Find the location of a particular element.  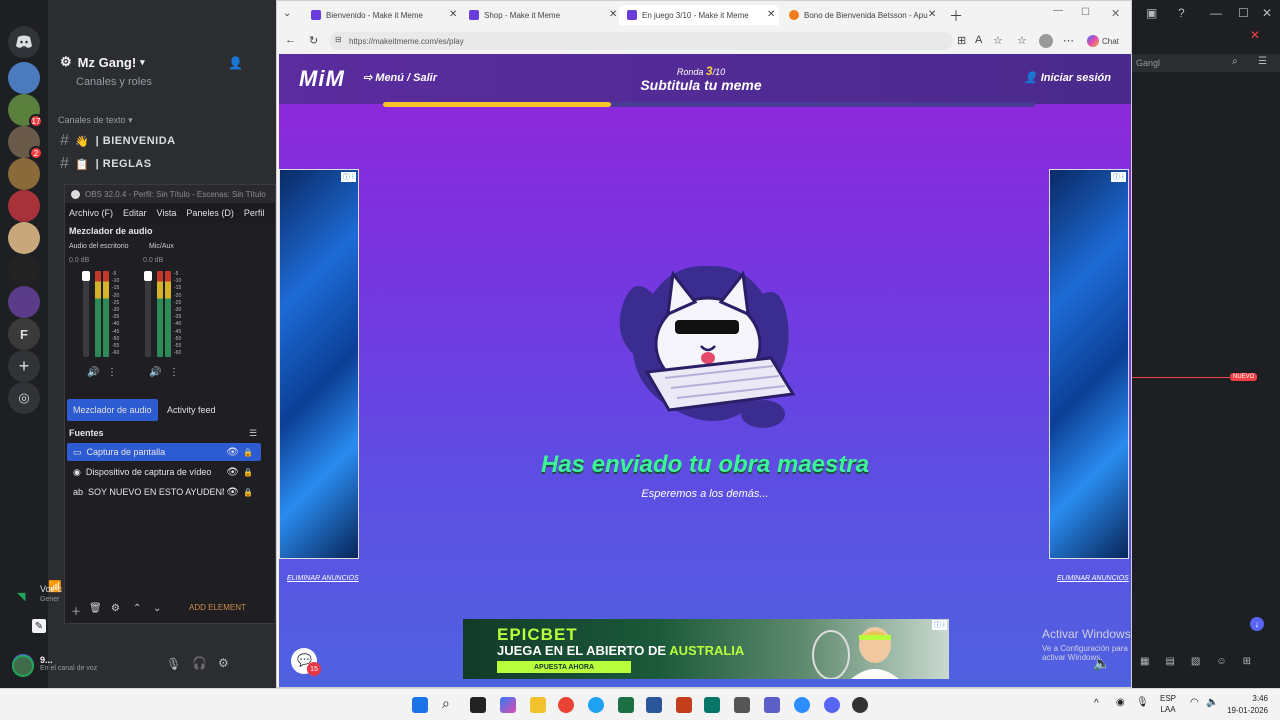

tab-activity-feed: Activity feed is located at coordinates (191, 410).